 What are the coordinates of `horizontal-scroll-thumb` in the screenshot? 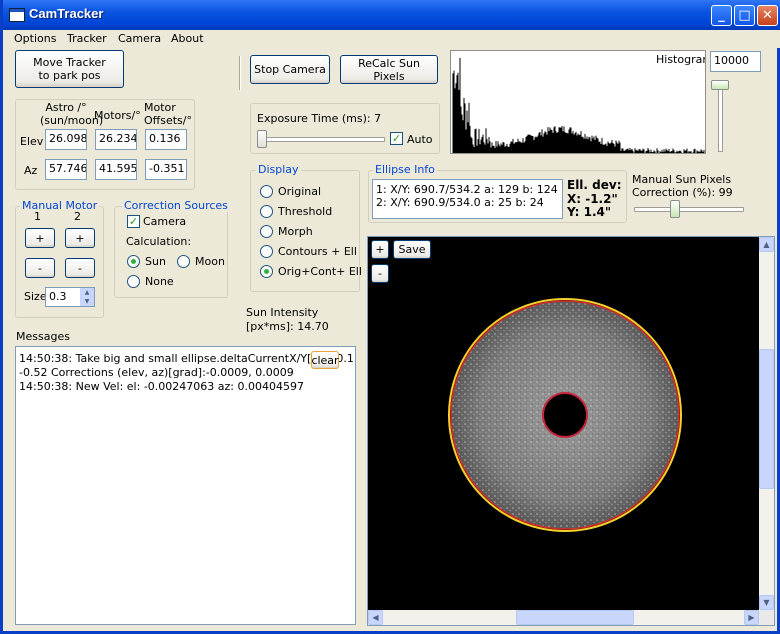 It's located at (575, 617).